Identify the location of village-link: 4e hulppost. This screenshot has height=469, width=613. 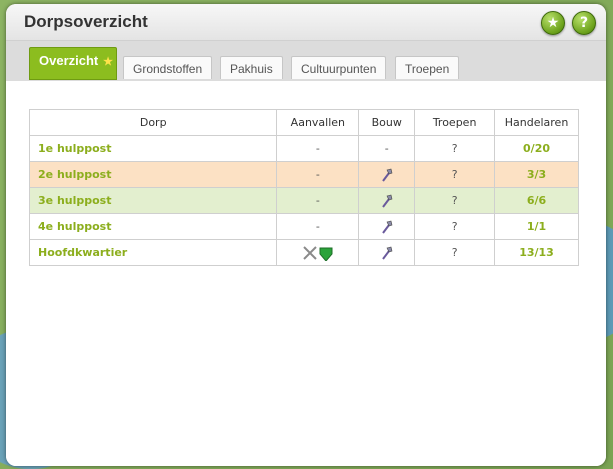
(153, 226).